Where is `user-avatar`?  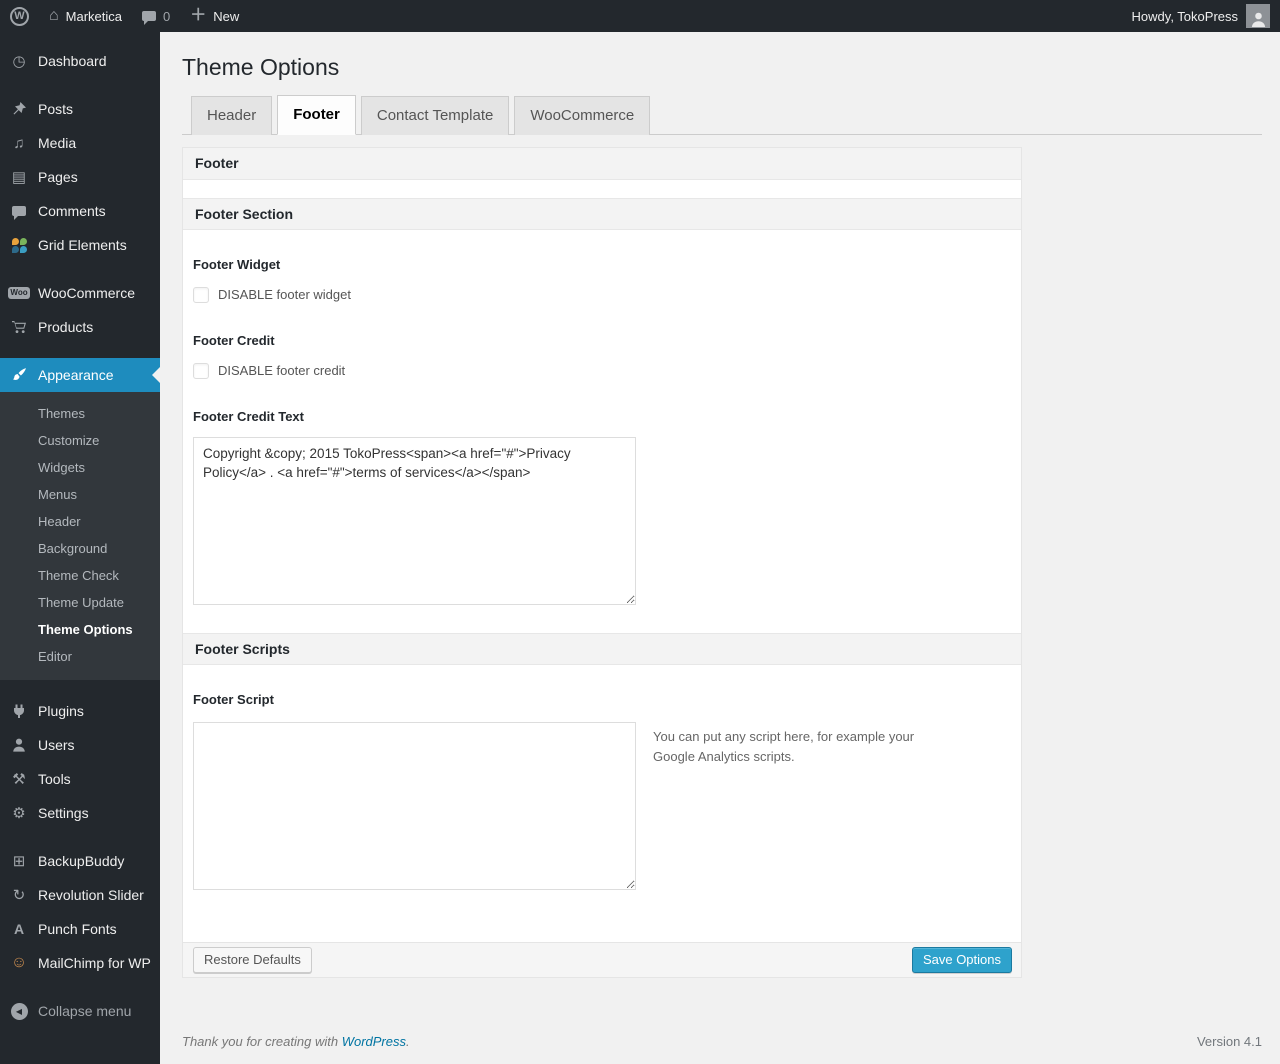
user-avatar is located at coordinates (1258, 16).